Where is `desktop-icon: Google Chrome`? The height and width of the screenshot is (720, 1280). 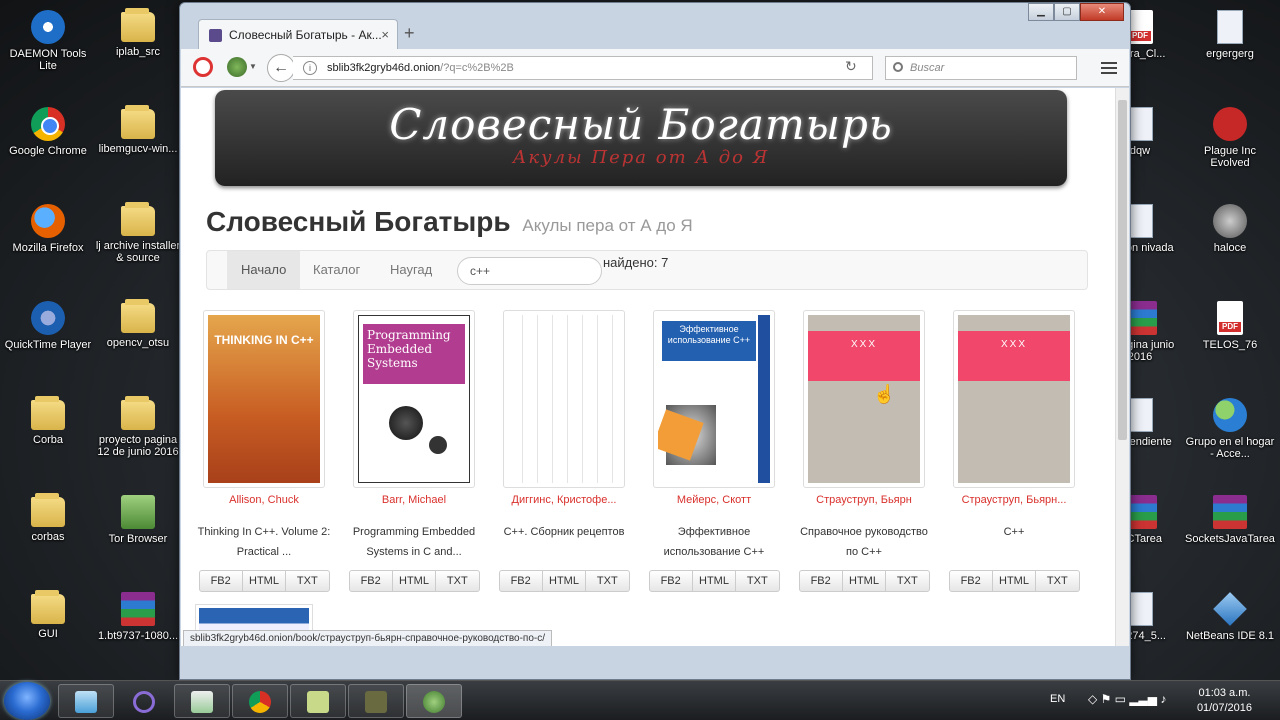
desktop-icon: Google Chrome is located at coordinates (48, 148).